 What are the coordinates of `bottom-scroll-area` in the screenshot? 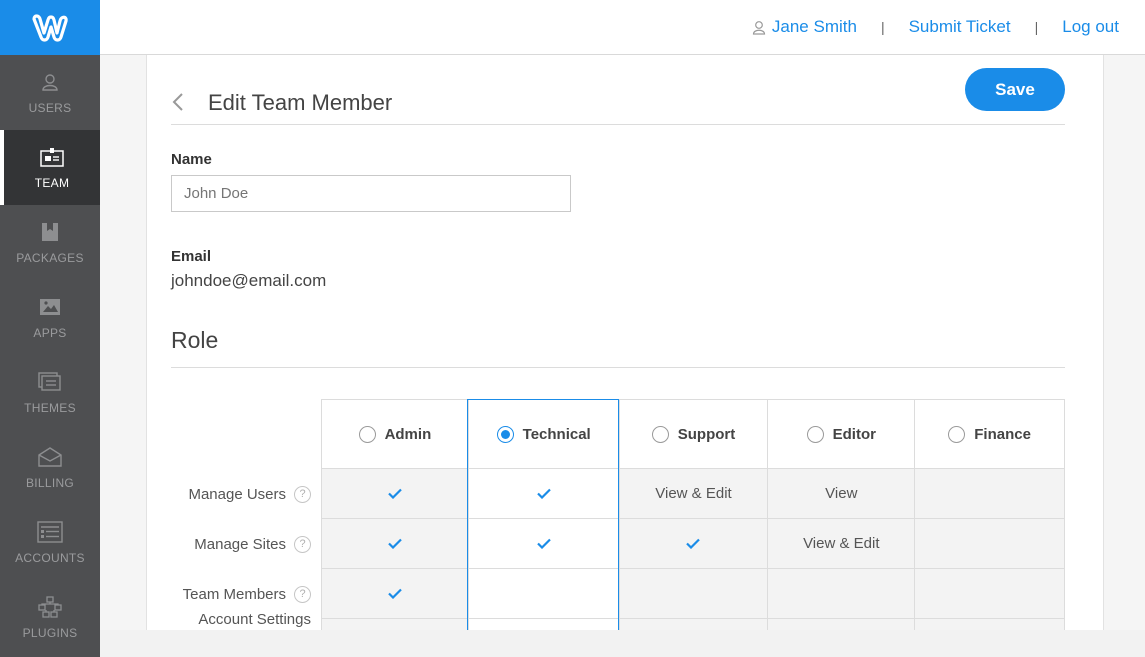 It's located at (622, 643).